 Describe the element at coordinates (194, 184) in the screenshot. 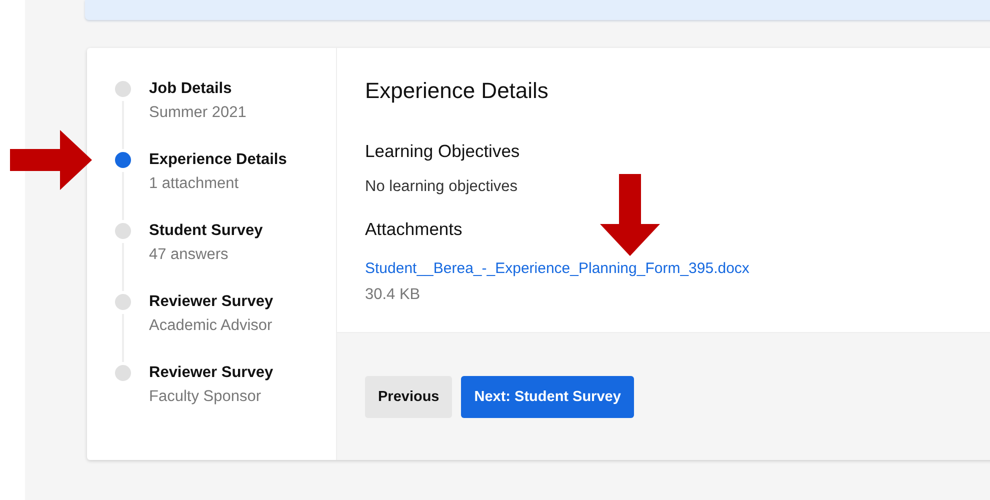

I see `step-subtitle: 1 attachment` at that location.